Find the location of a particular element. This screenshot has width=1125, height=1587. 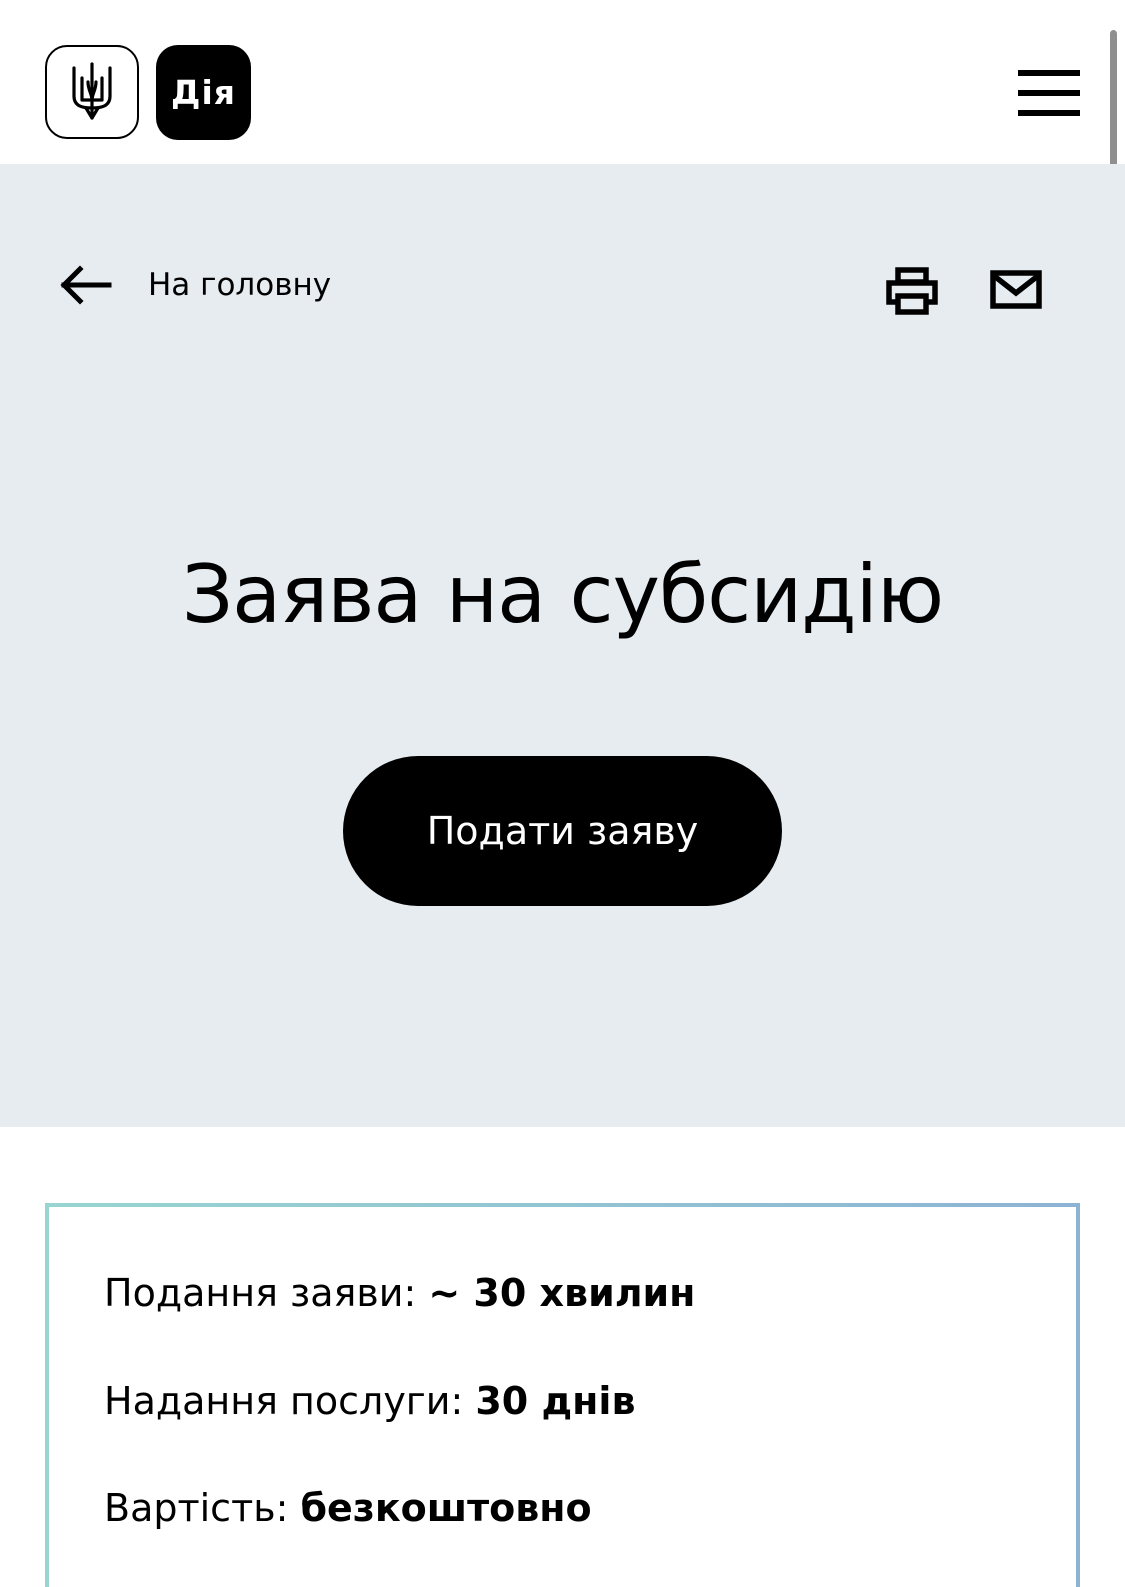

info-row-cost: Вартість: безкоштовно is located at coordinates (348, 1508).